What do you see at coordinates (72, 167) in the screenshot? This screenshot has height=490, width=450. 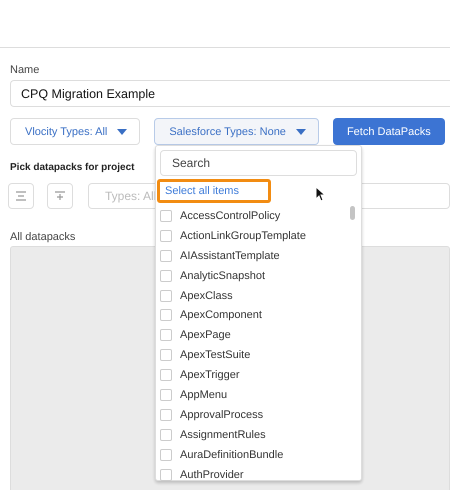 I see `section-label: Pick datapacks for project` at bounding box center [72, 167].